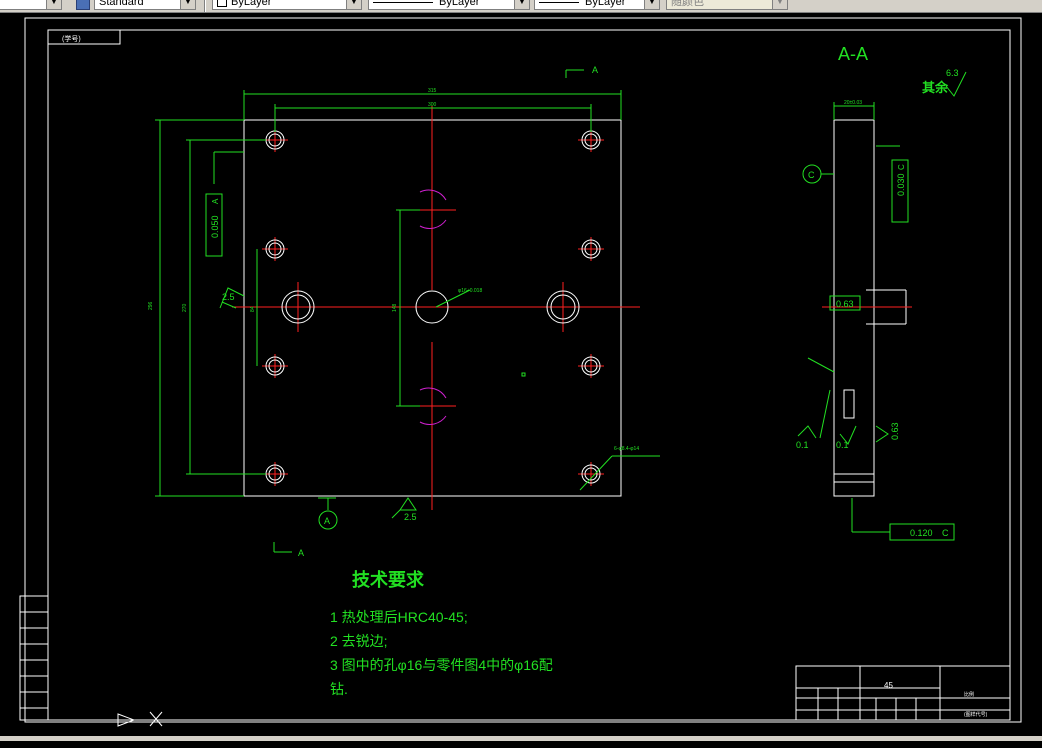  I want to click on layer-color-swatch, so click(222, 4).